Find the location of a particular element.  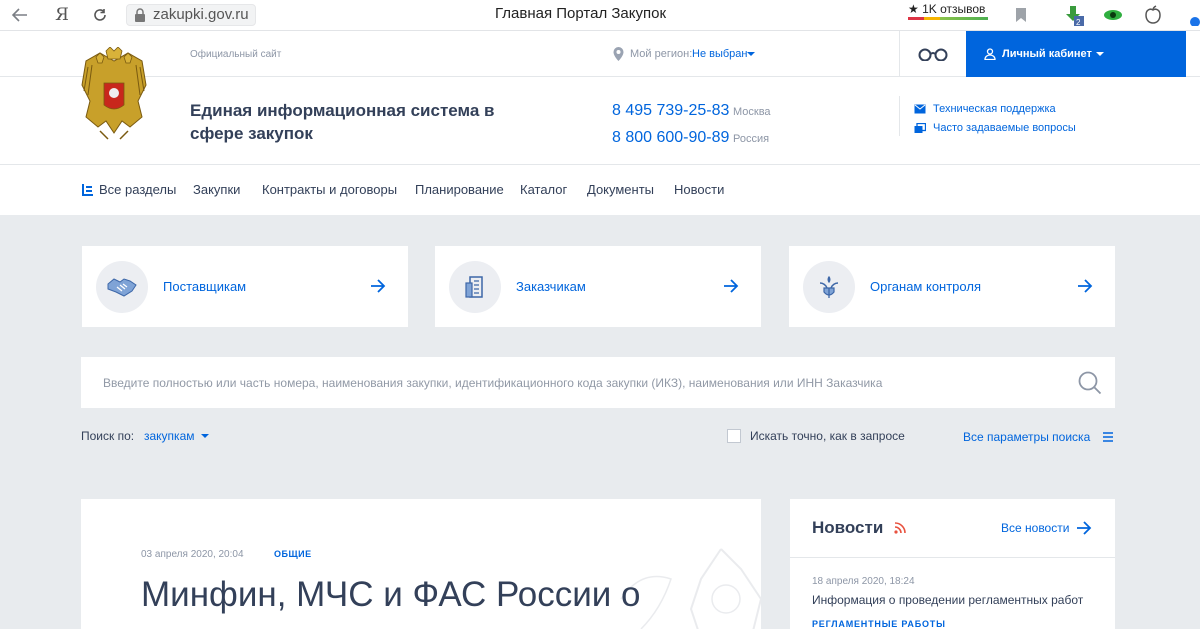

official-site-label: Официальный сайт is located at coordinates (236, 54).